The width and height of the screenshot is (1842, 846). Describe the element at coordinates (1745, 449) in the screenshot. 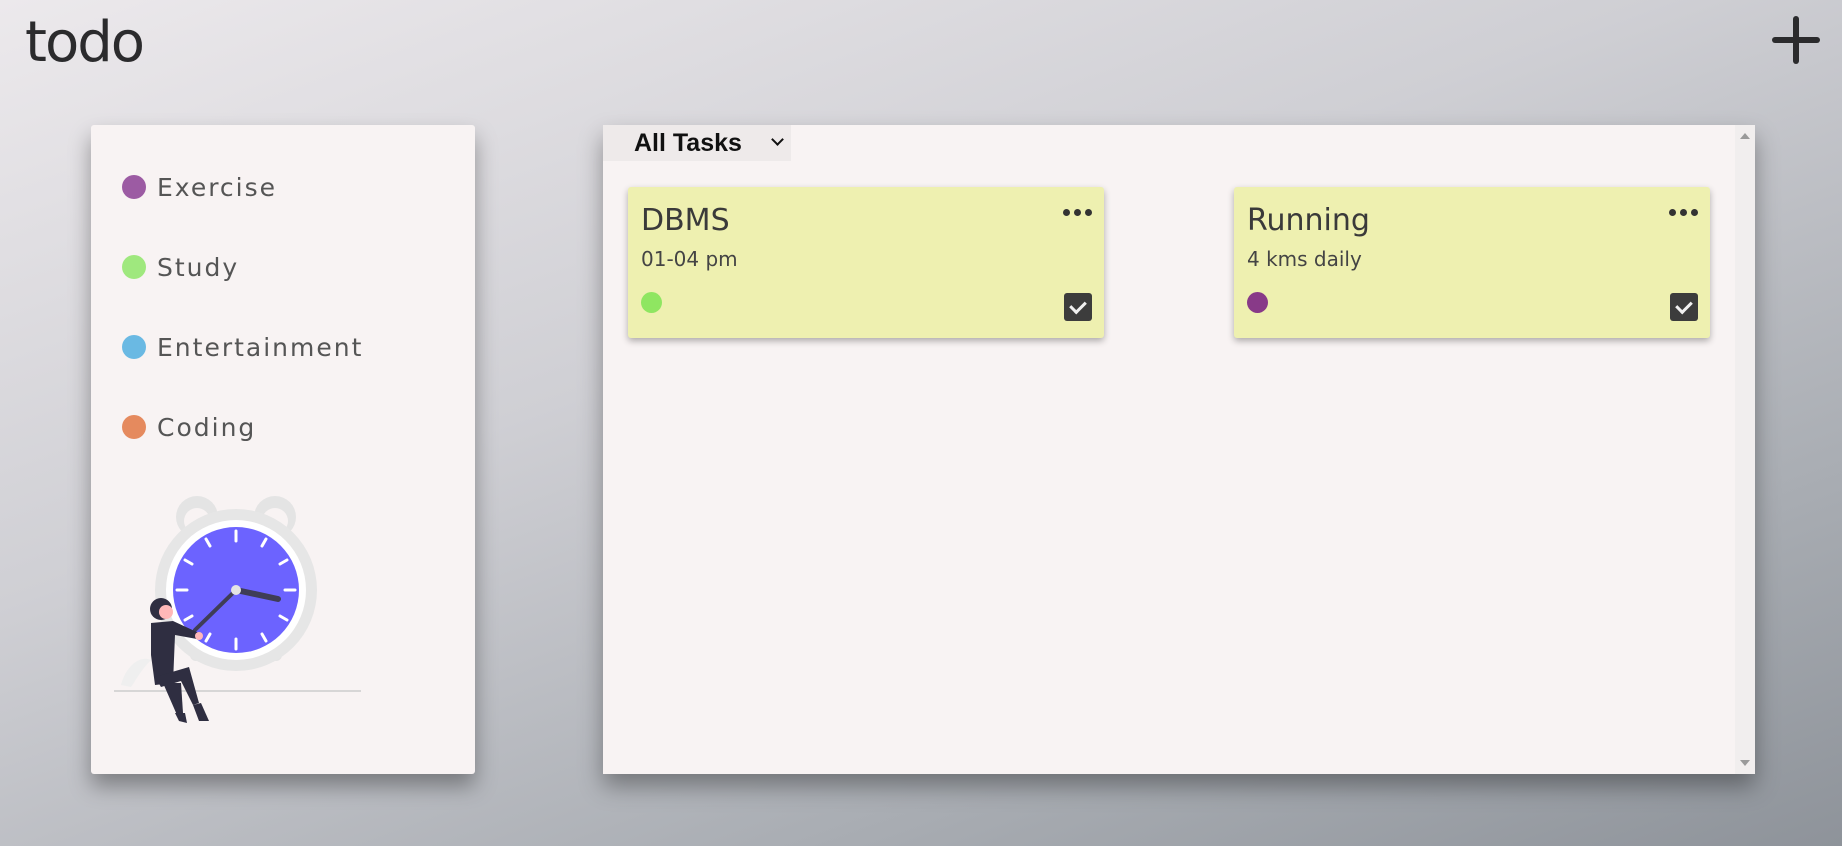

I see `vertical-scrollbar` at that location.